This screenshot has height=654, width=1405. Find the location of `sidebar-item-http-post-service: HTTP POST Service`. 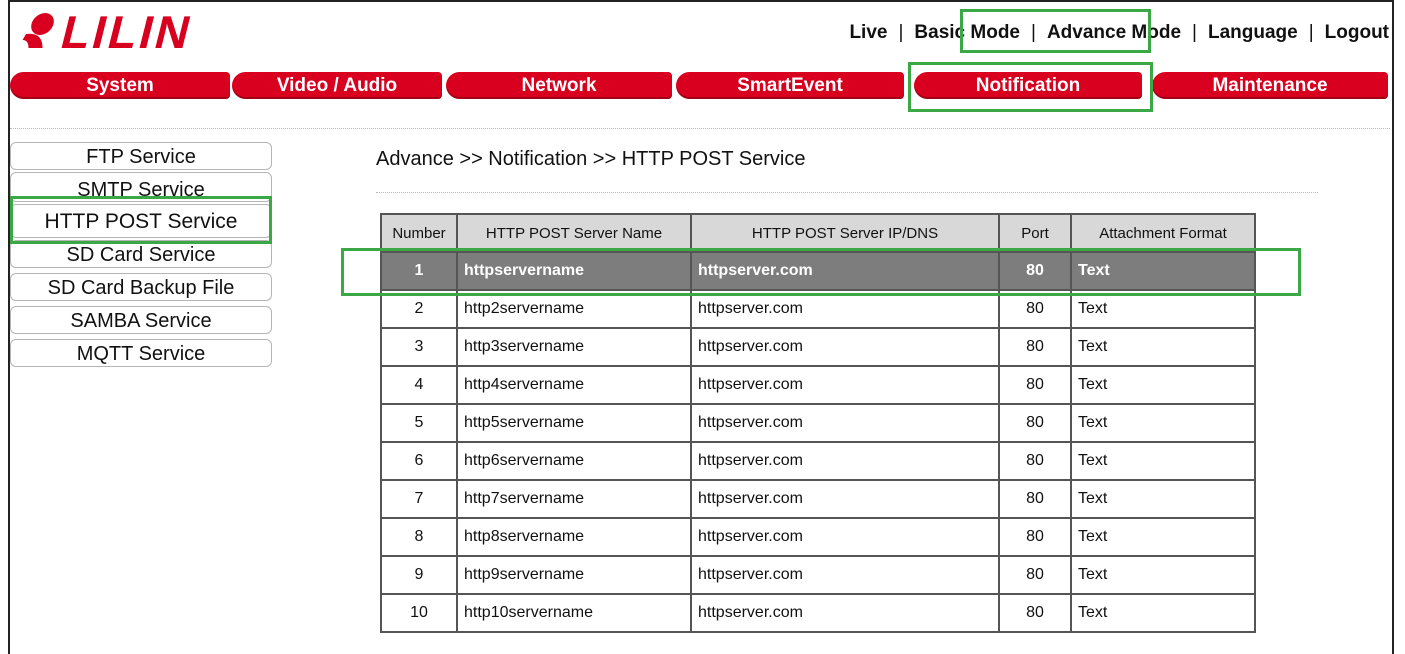

sidebar-item-http-post-service: HTTP POST Service is located at coordinates (141, 221).